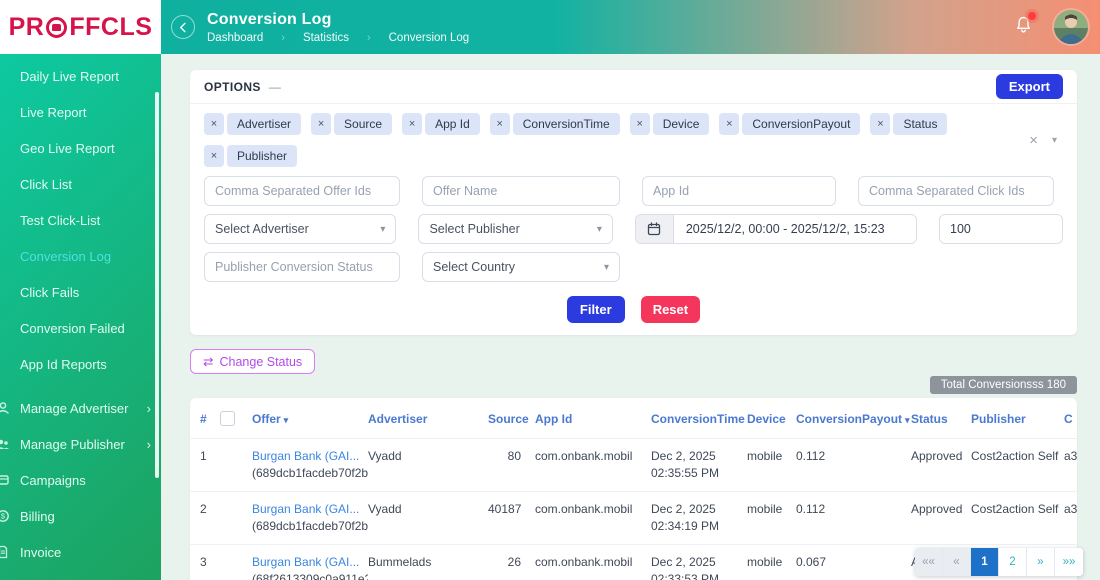  What do you see at coordinates (1003, 385) in the screenshot?
I see `total-conversions-badge: Total Conversionsss 180` at bounding box center [1003, 385].